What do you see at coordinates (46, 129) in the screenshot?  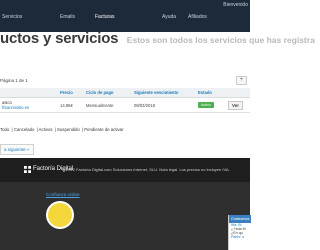 I see `filter-activos: Activos` at bounding box center [46, 129].